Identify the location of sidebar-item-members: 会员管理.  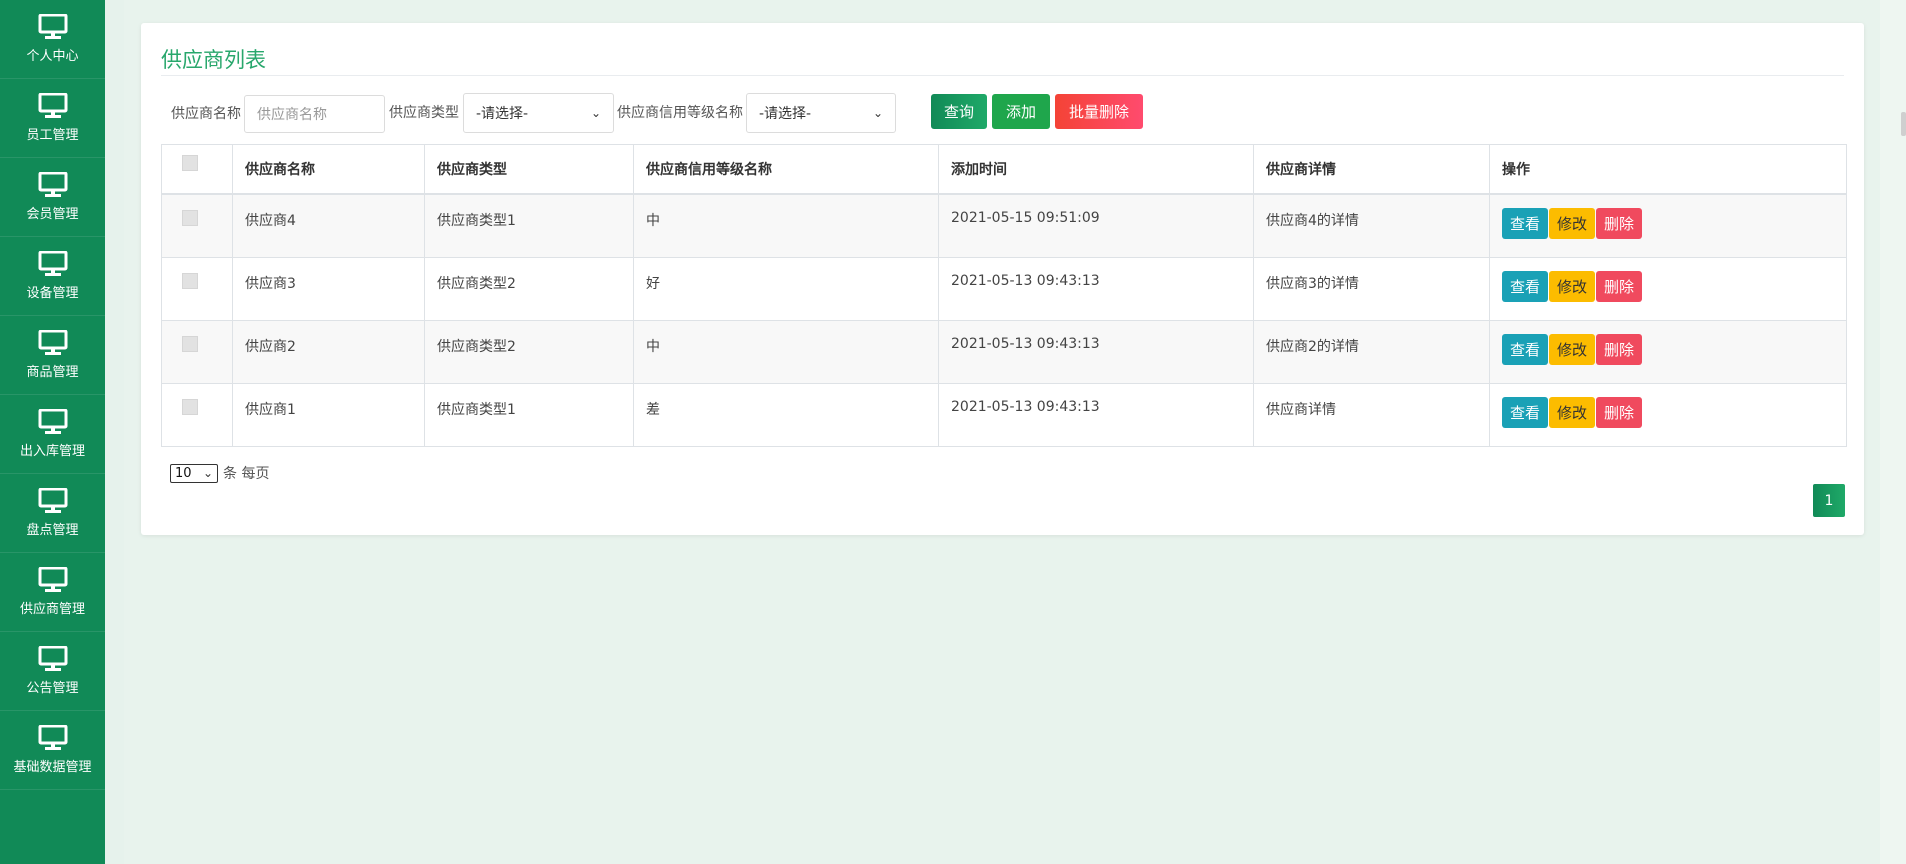
(52, 197).